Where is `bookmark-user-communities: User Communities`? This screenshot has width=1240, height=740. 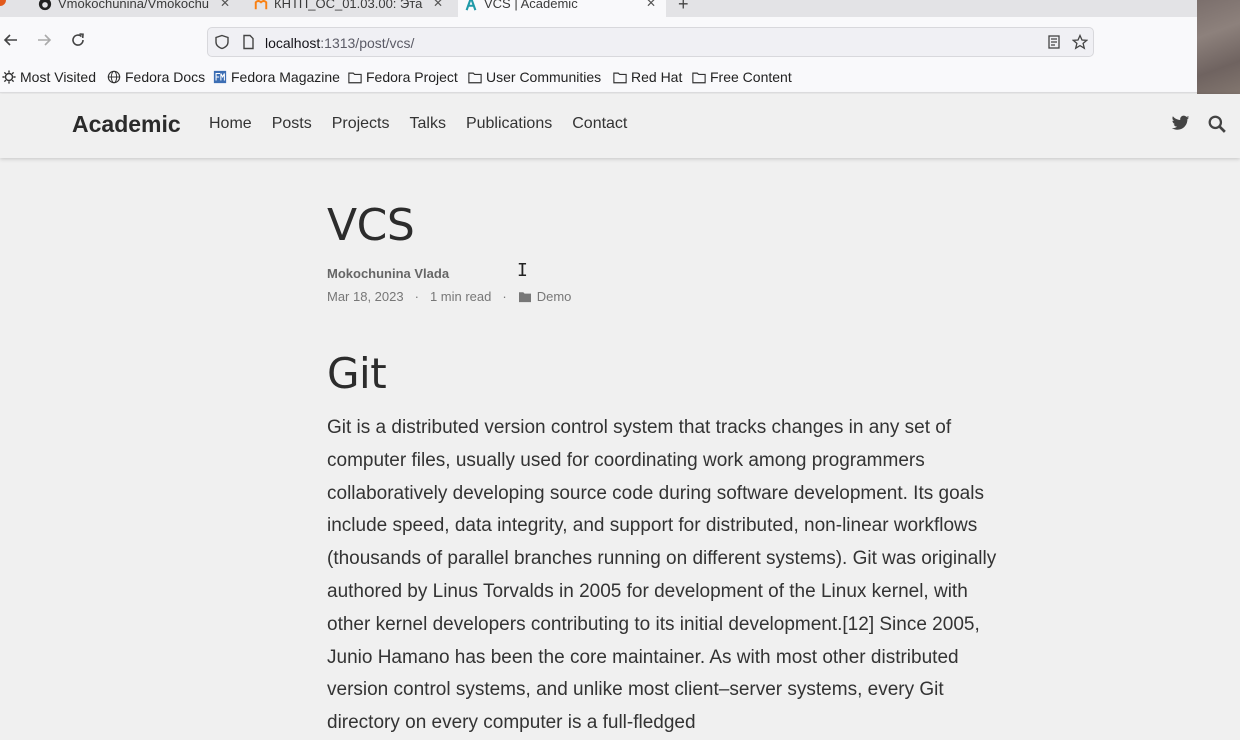 bookmark-user-communities: User Communities is located at coordinates (534, 77).